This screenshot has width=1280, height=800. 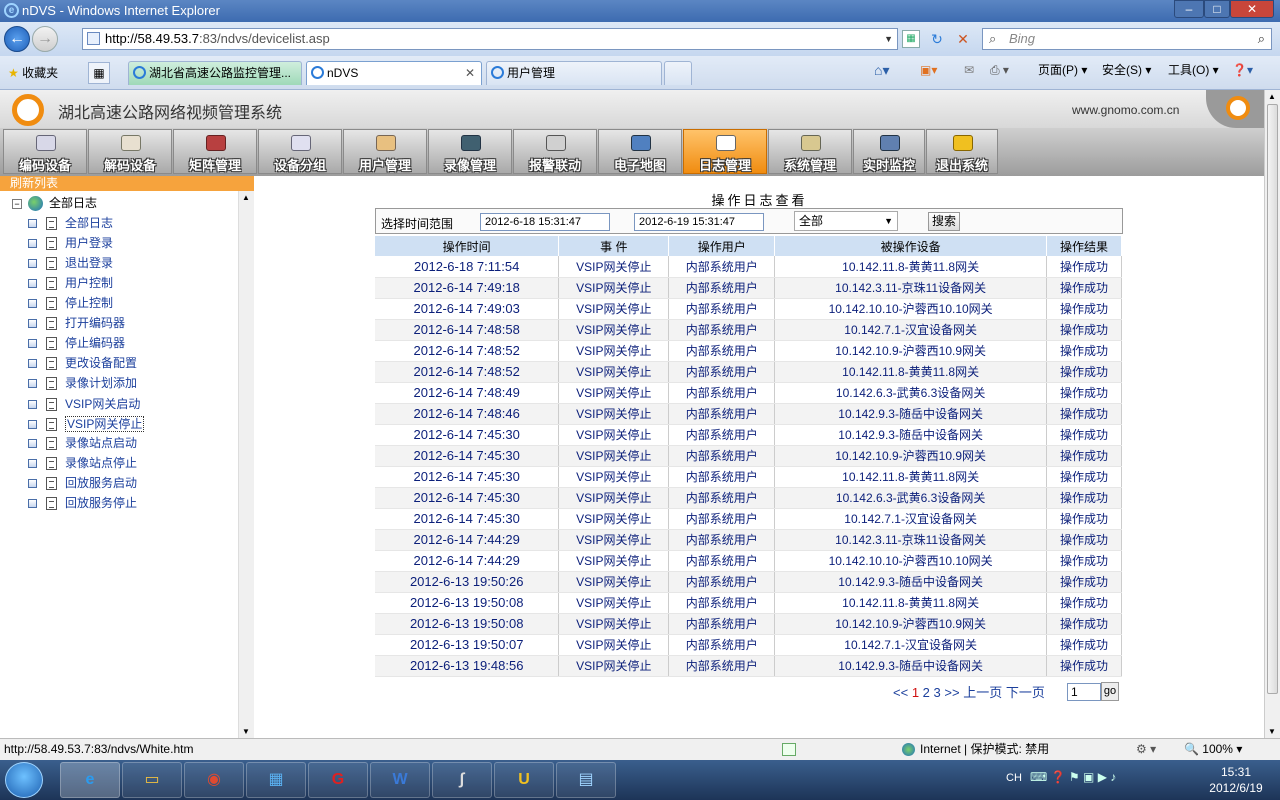 What do you see at coordinates (70, 243) in the screenshot?
I see `tree-item-user-login: 用户登录` at bounding box center [70, 243].